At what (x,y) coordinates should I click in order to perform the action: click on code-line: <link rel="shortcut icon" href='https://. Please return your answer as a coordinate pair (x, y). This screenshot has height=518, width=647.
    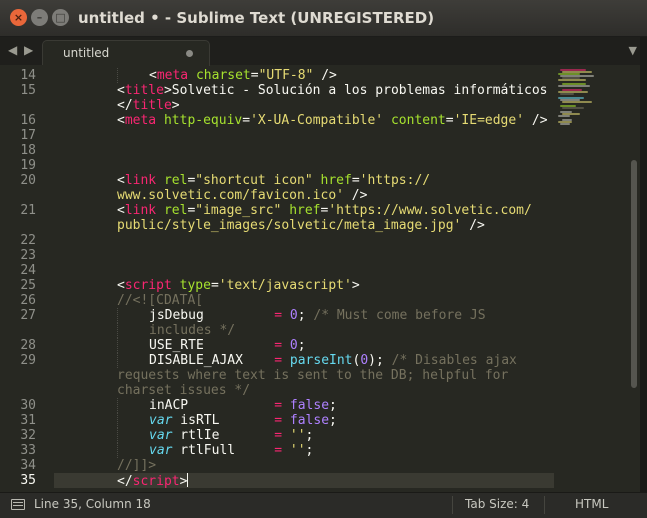
    Looking at the image, I should click on (304, 180).